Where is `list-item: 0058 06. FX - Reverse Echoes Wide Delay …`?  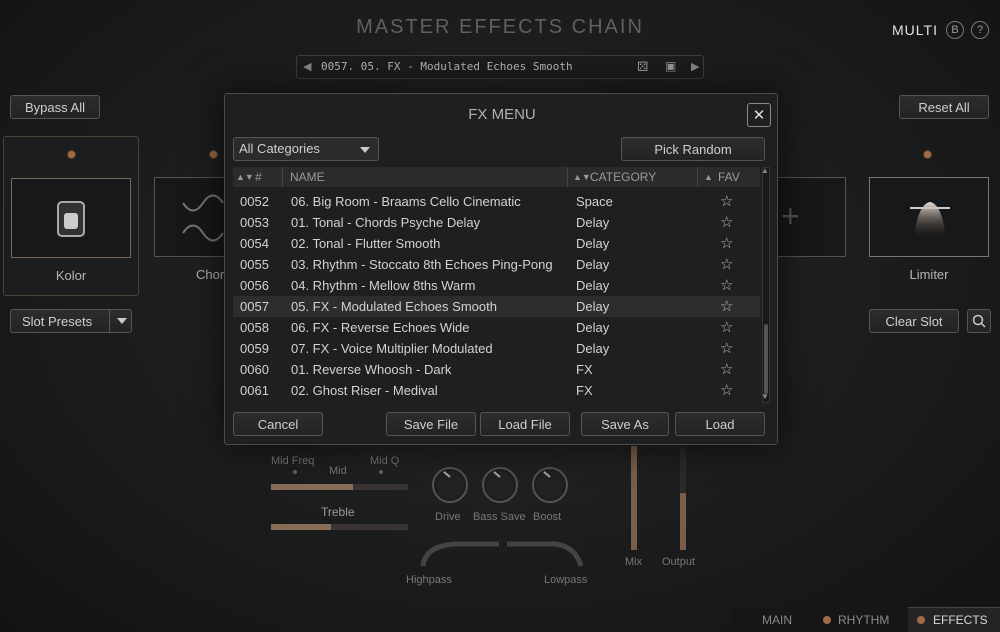
list-item: 0058 06. FX - Reverse Echoes Wide Delay … is located at coordinates (496, 327).